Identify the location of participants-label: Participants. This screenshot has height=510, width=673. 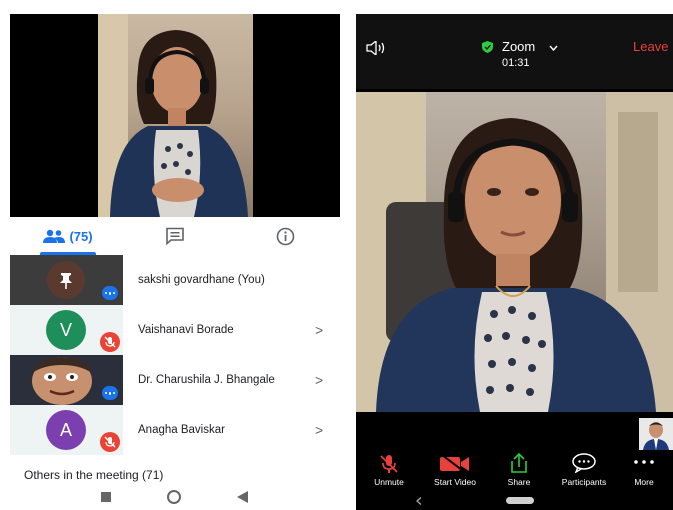
(584, 482).